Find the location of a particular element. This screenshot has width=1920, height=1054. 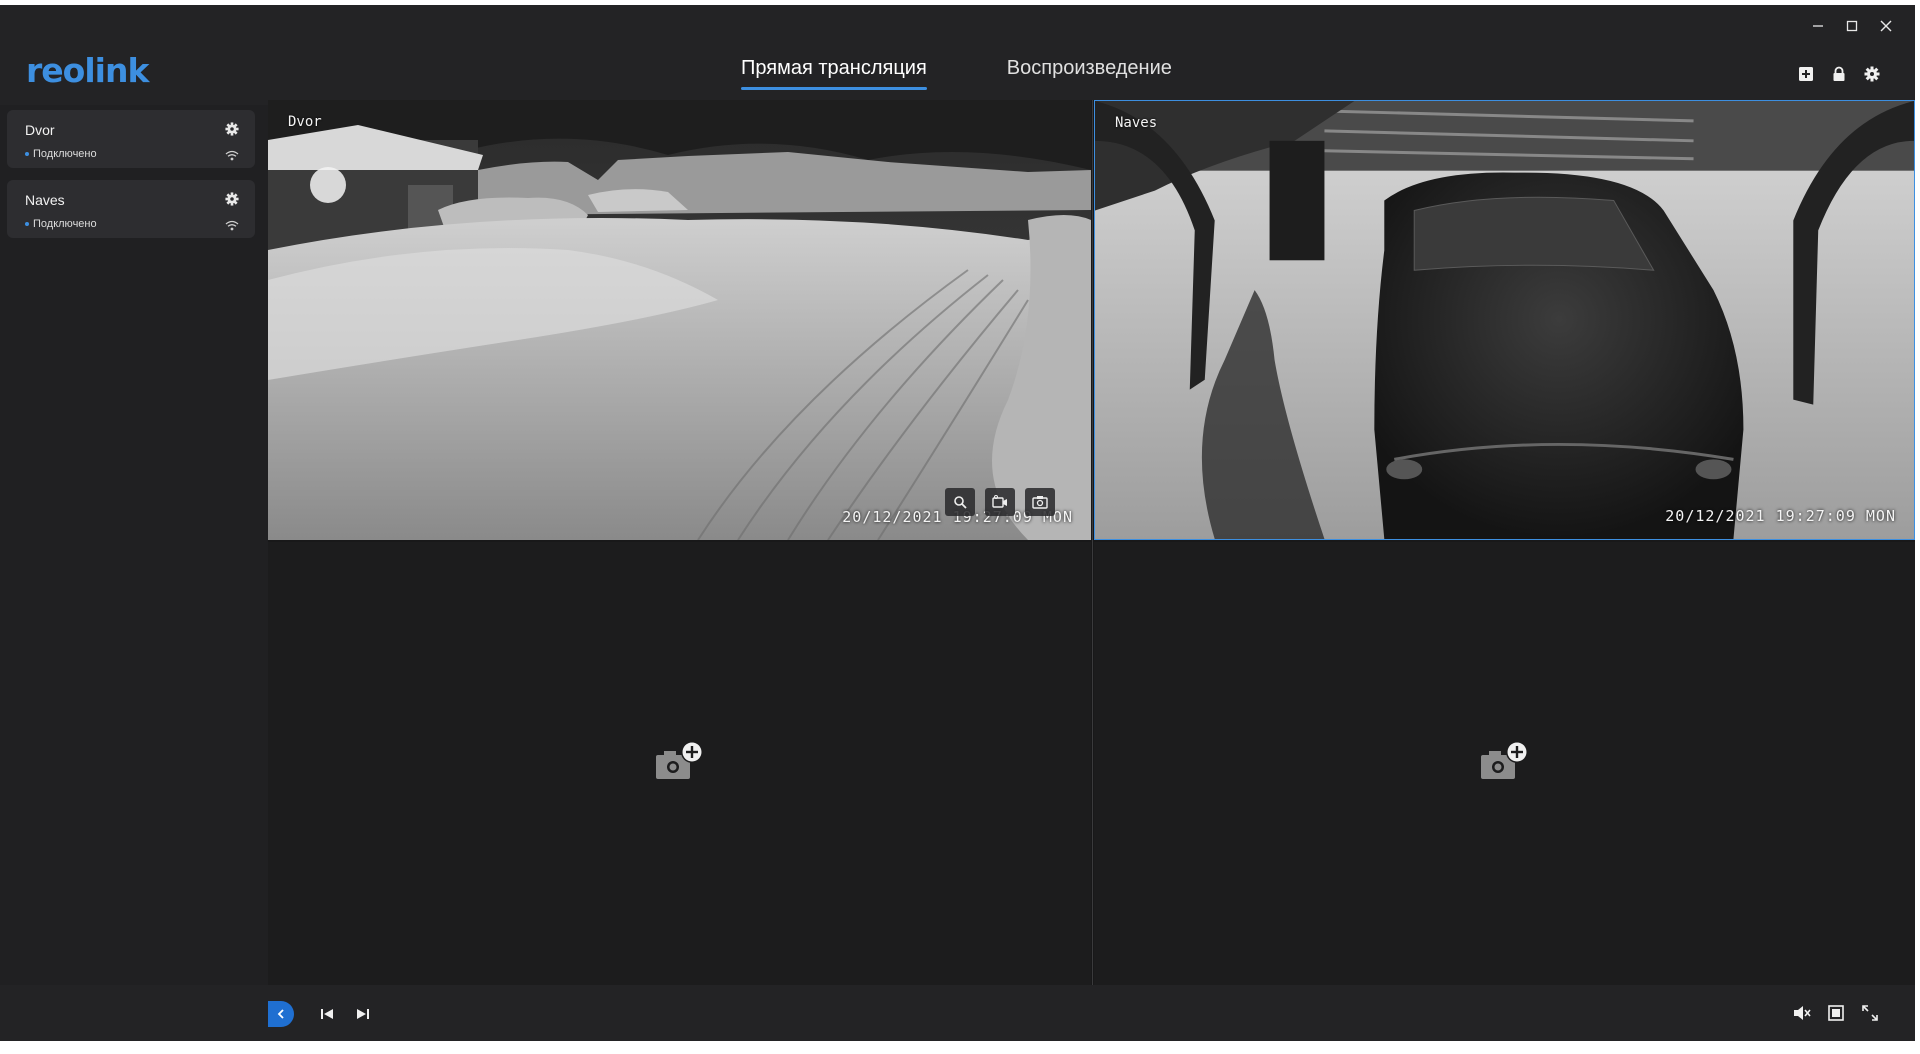

lock-icon is located at coordinates (1839, 74).